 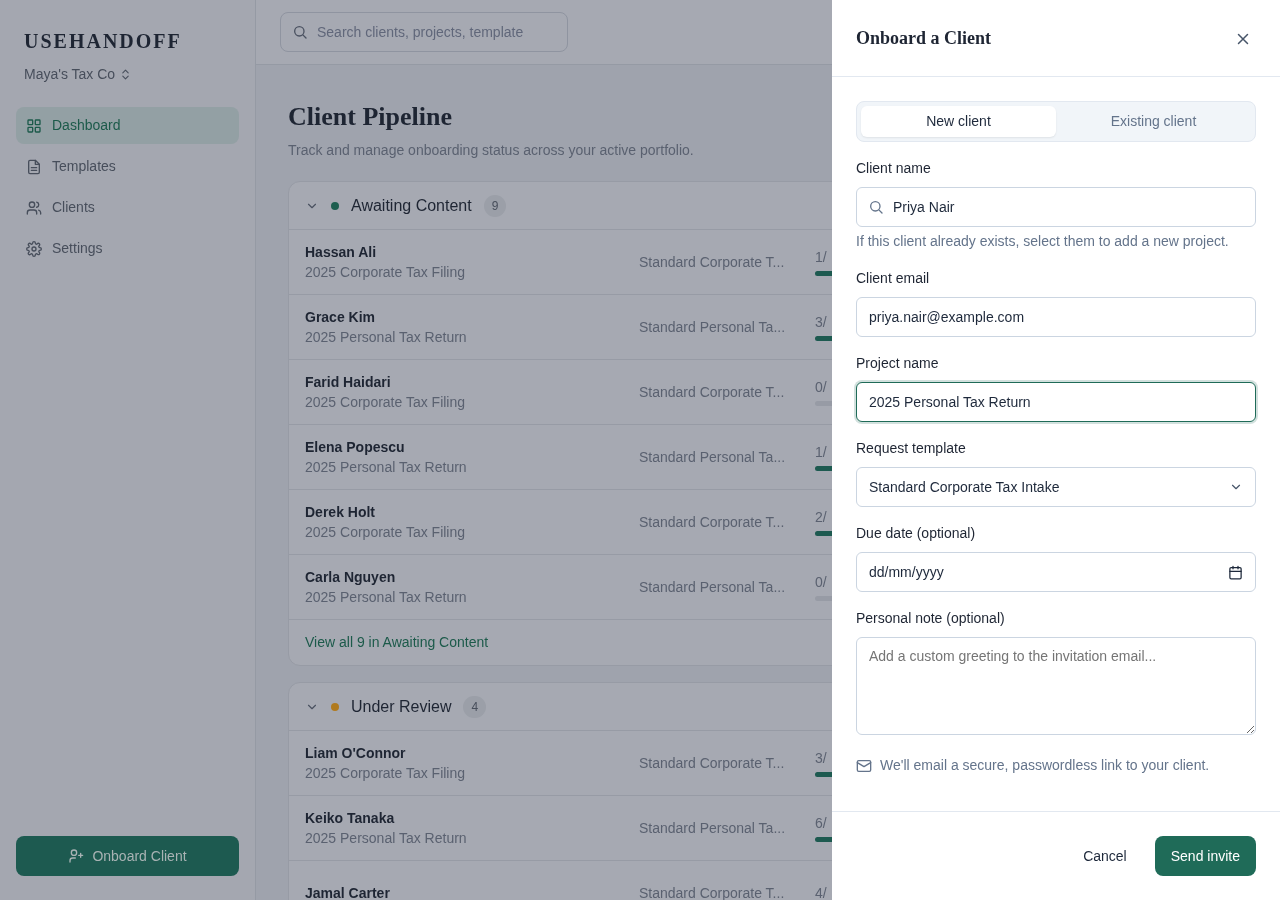 I want to click on date-field: dd/mm/yyyy, so click(x=1056, y=572).